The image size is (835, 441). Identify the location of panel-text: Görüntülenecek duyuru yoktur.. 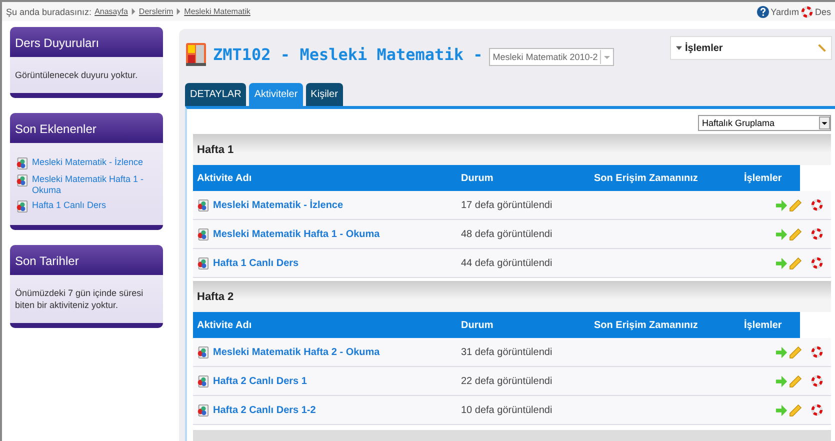
(77, 75).